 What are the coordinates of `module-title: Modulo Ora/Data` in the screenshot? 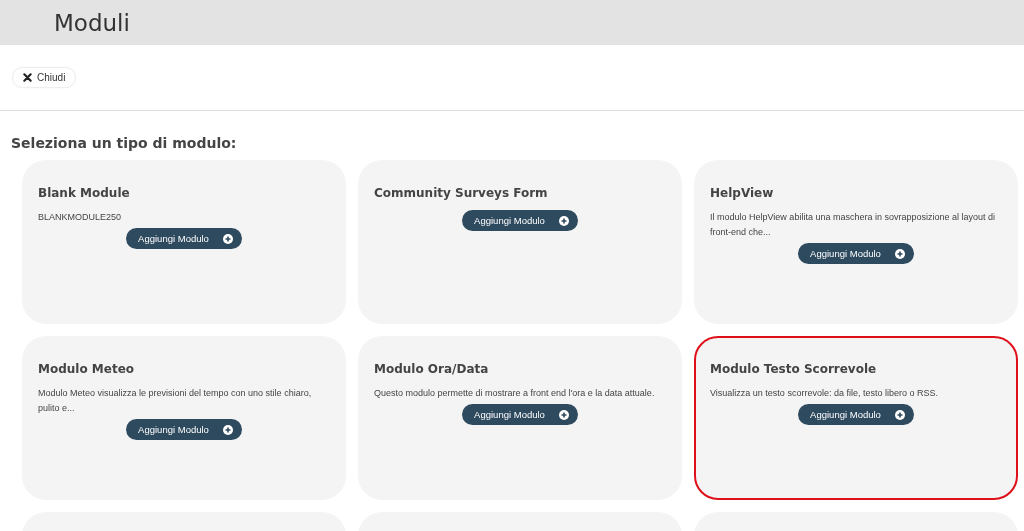 It's located at (432, 369).